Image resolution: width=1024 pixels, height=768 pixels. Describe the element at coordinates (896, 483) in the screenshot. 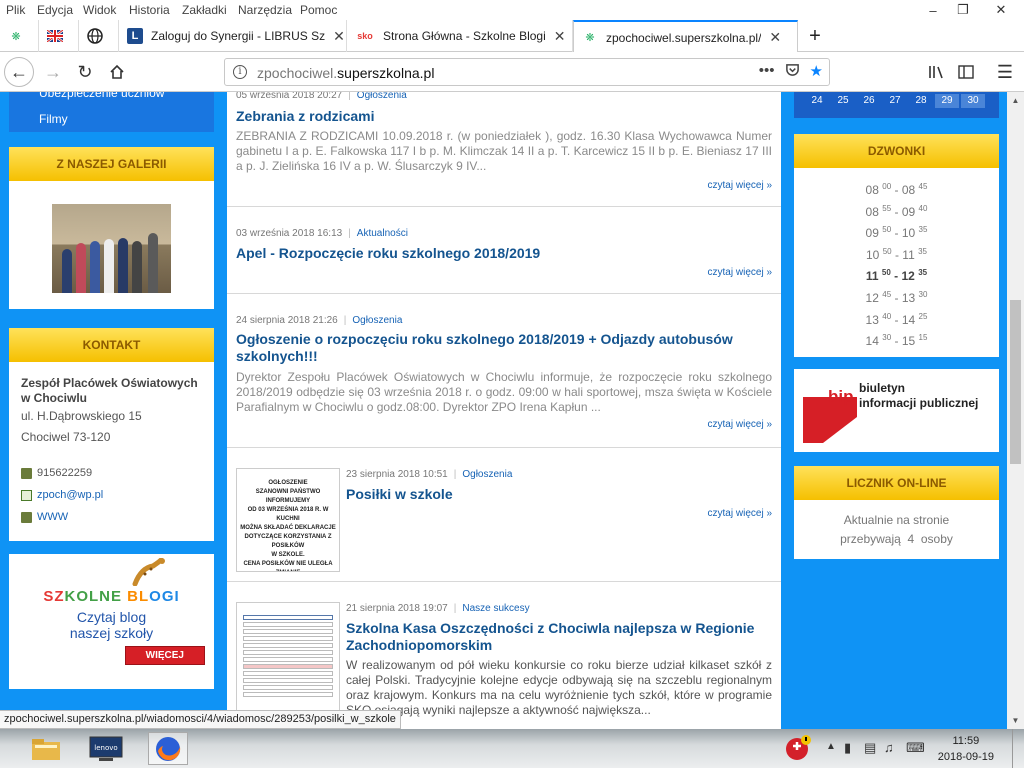

I see `counter-title: LICZNIK ON-LINE` at that location.